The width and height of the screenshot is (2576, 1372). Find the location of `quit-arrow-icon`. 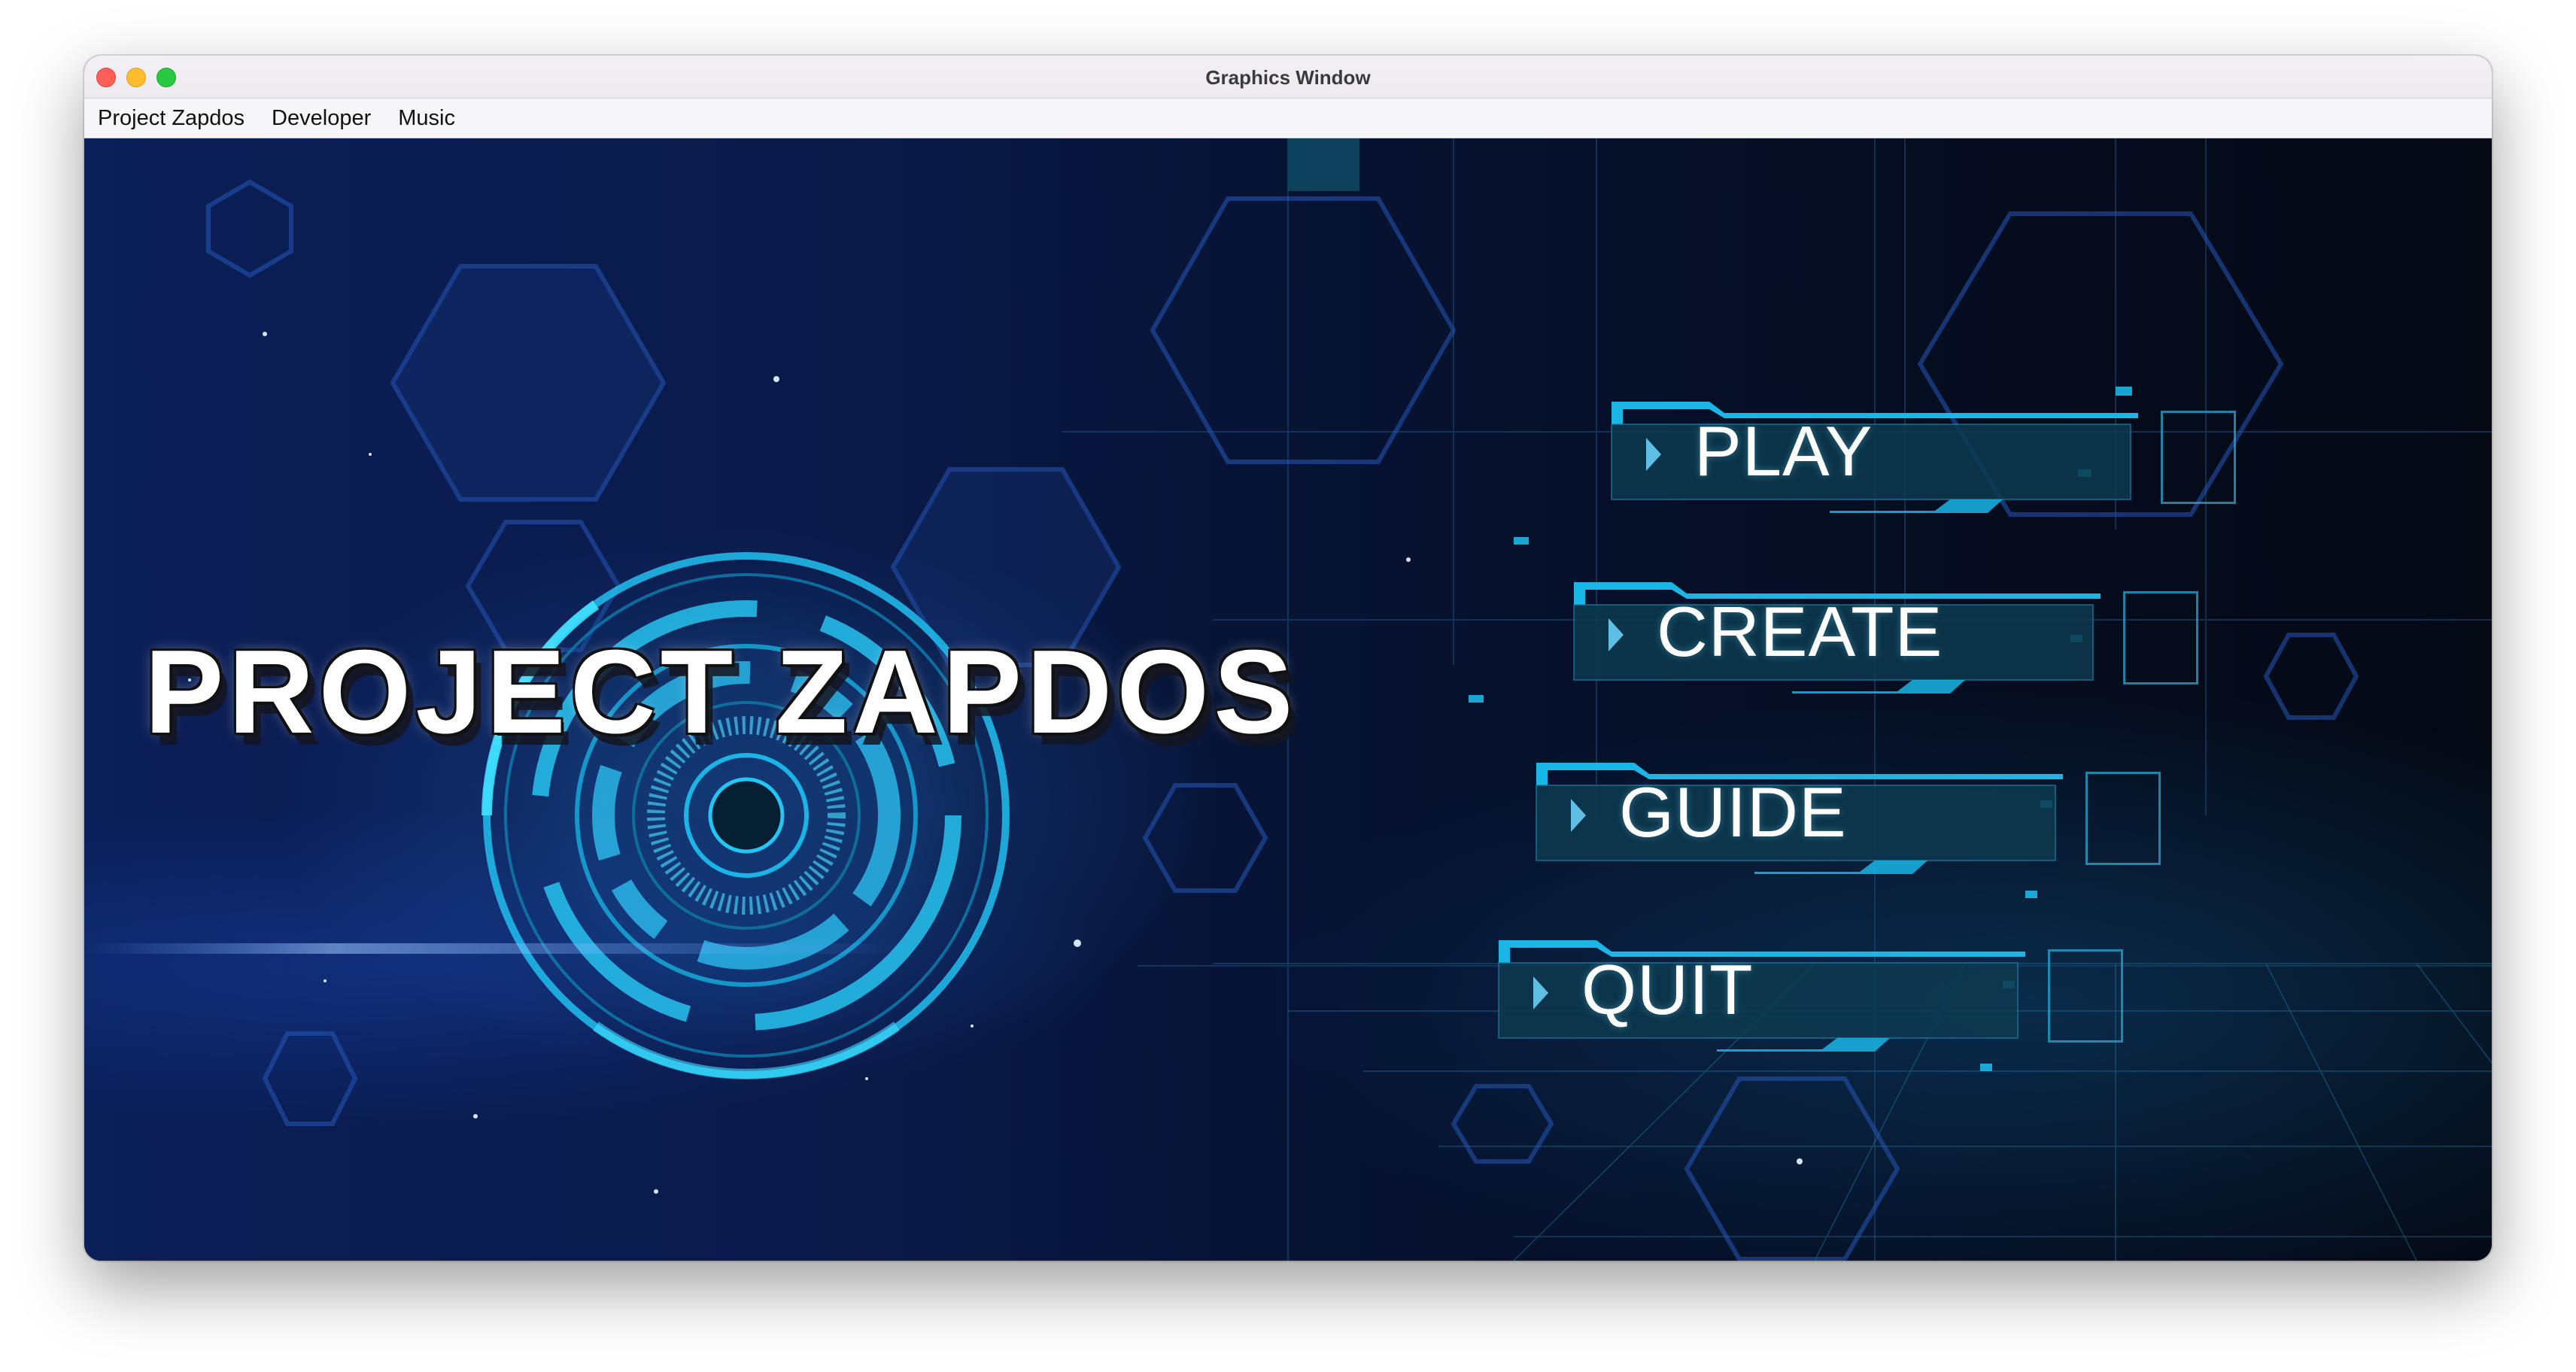

quit-arrow-icon is located at coordinates (1540, 992).